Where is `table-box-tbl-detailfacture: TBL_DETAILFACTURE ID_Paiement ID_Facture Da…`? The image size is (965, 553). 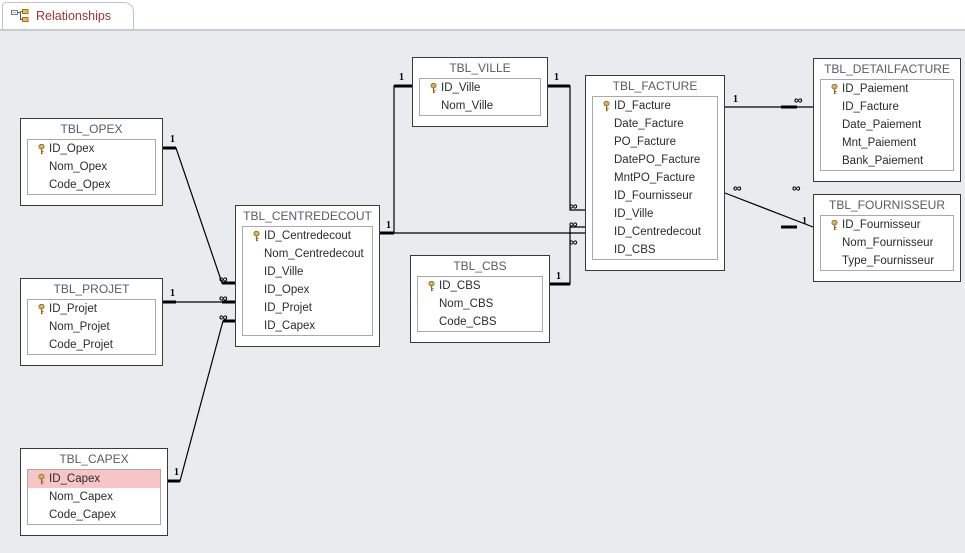 table-box-tbl-detailfacture: TBL_DETAILFACTURE ID_Paiement ID_Facture Da… is located at coordinates (887, 120).